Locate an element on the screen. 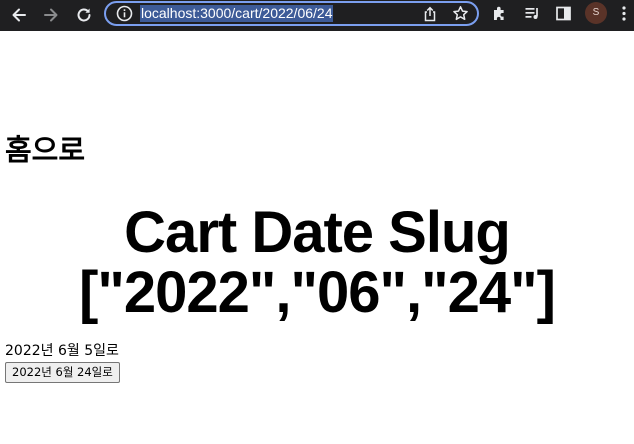 This screenshot has width=634, height=444. media-control-button is located at coordinates (532, 13).